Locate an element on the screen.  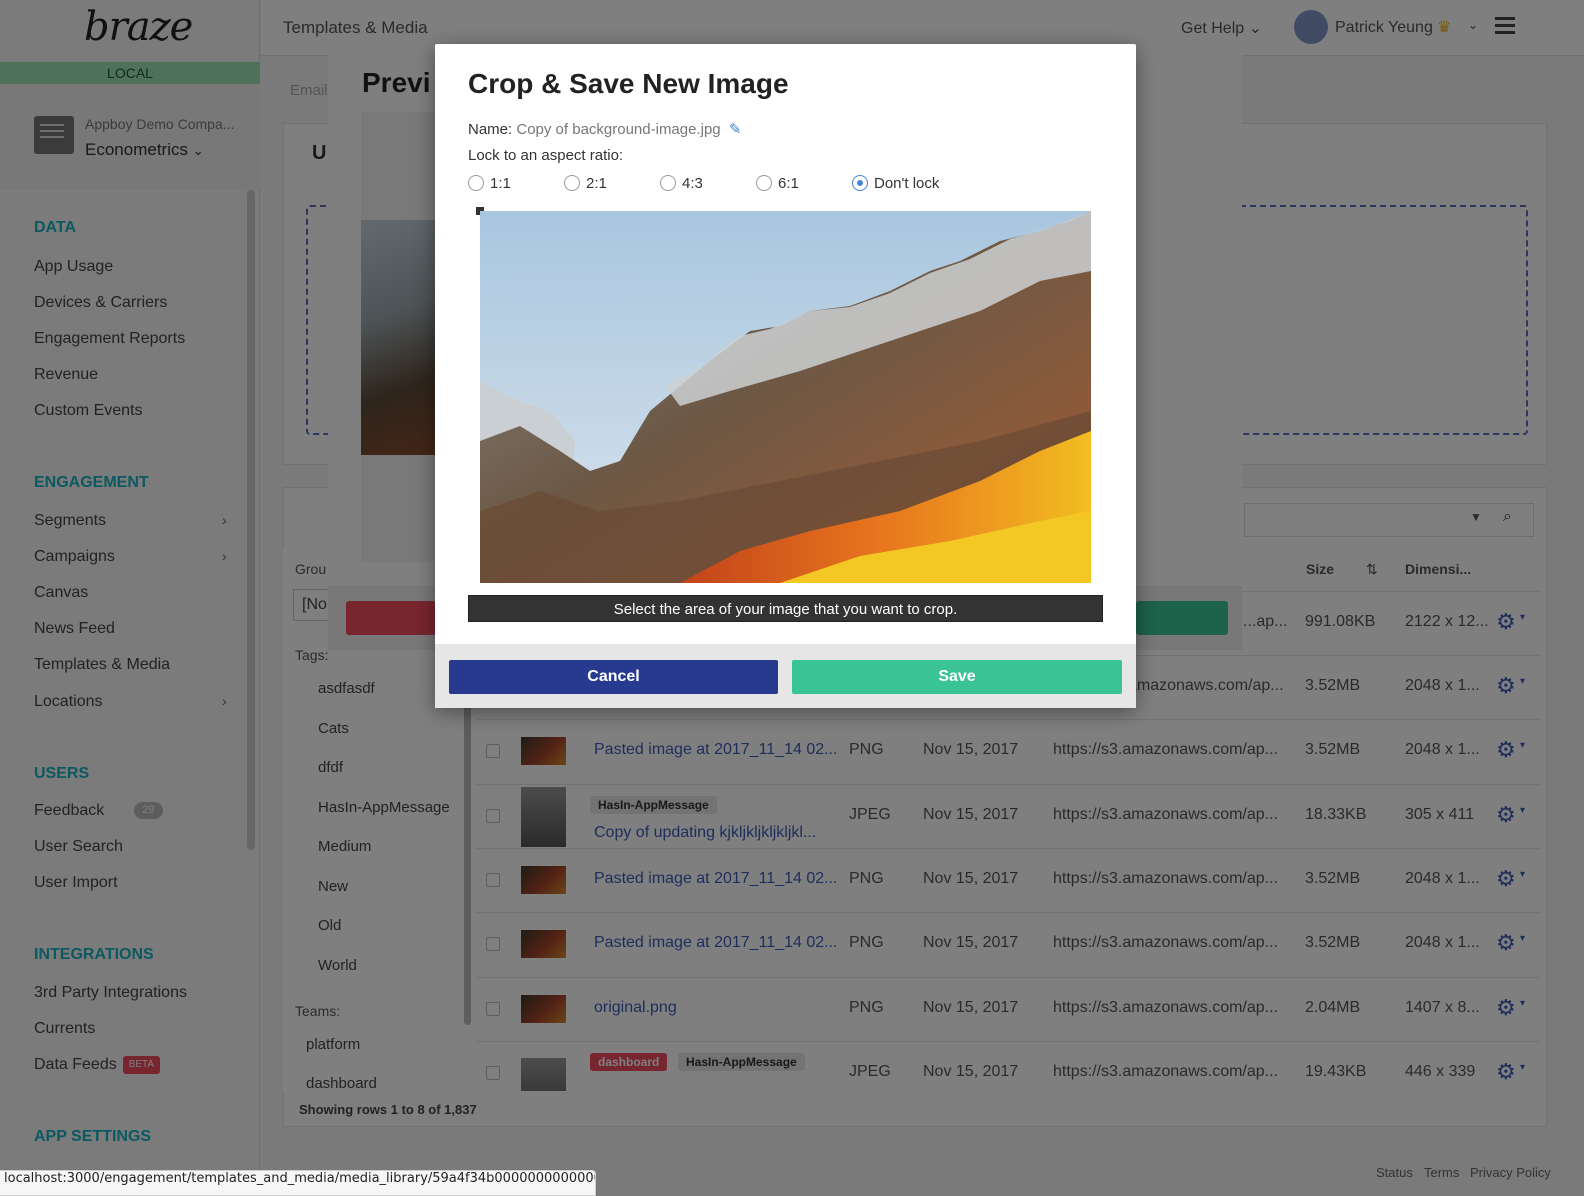
aspect-ratio-label: Lock to an aspect ratio: is located at coordinates (546, 155).